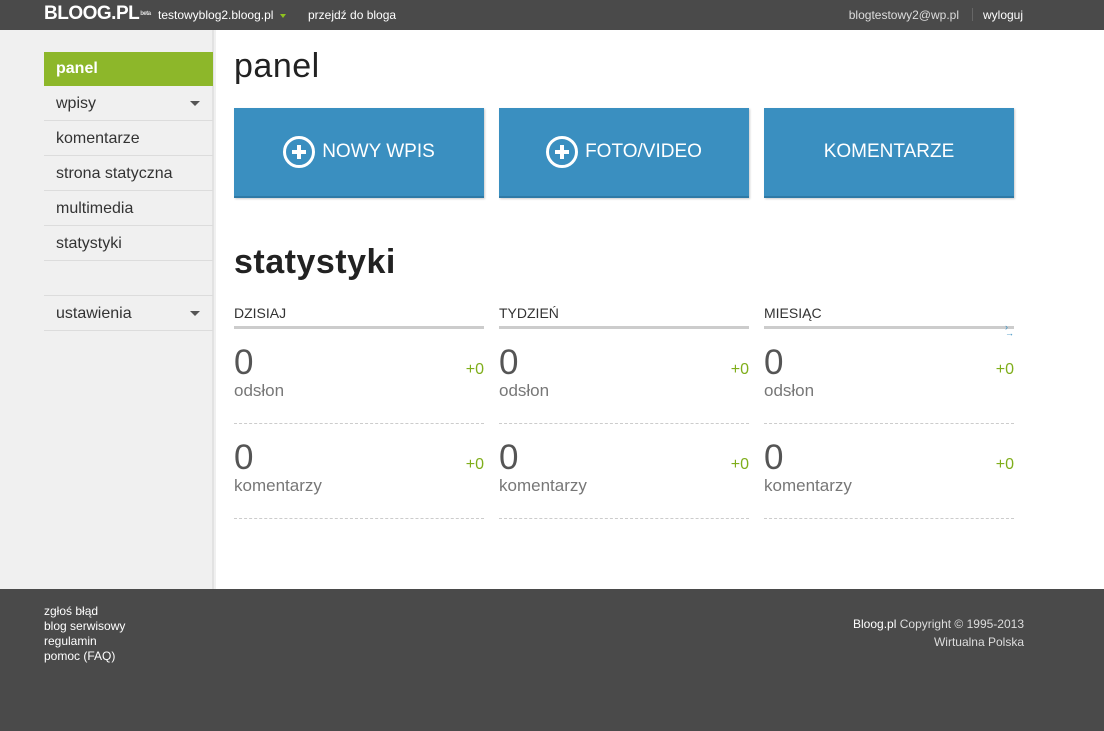  What do you see at coordinates (216, 15) in the screenshot?
I see `blog-name: testowyblog2.bloog.pl` at bounding box center [216, 15].